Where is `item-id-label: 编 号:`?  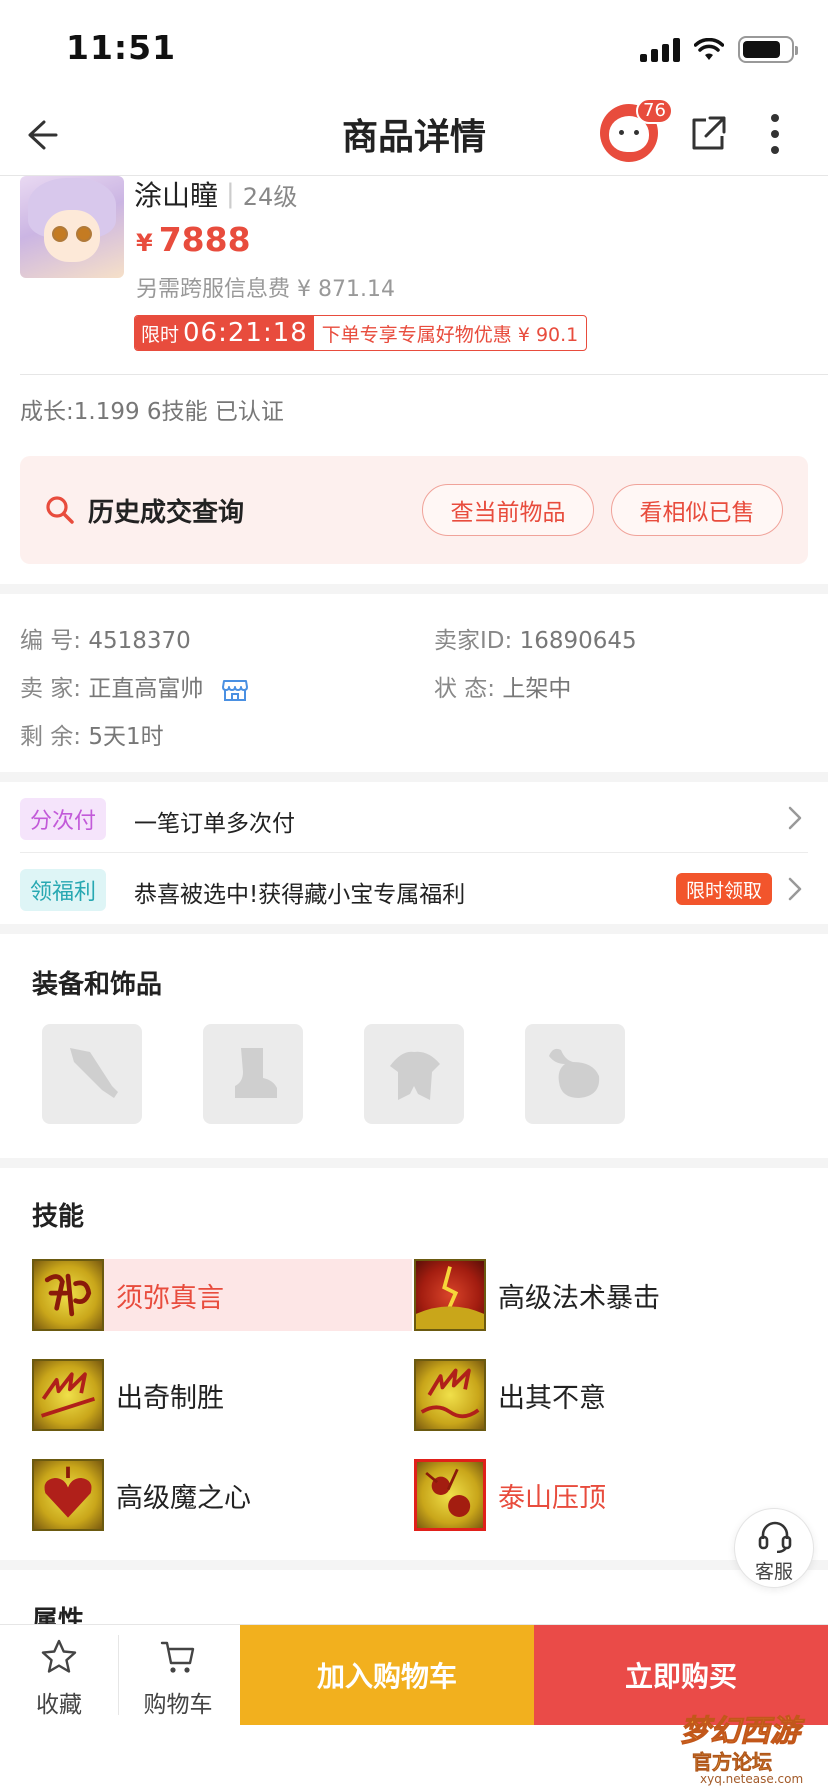
item-id-label: 编 号: is located at coordinates (51, 641).